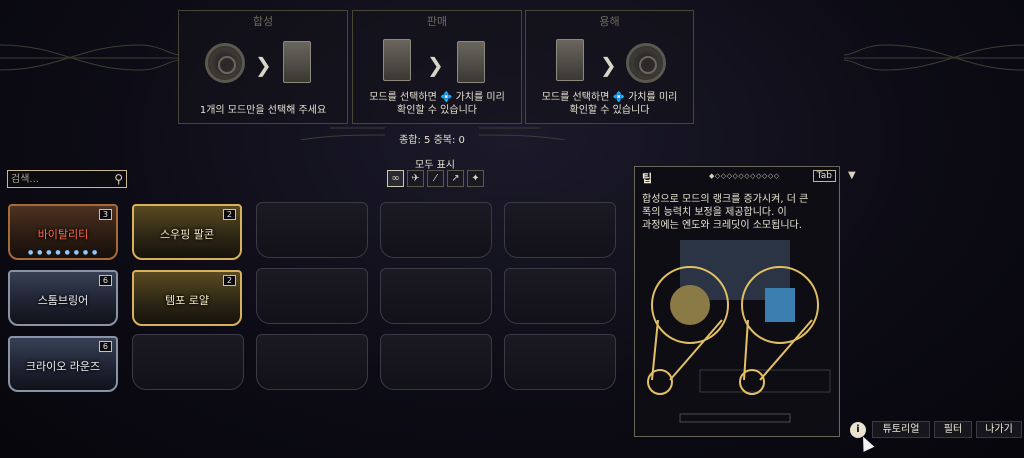 The height and width of the screenshot is (458, 1024). I want to click on sell-desc-line2: 확인할 수 있습니다, so click(437, 110).